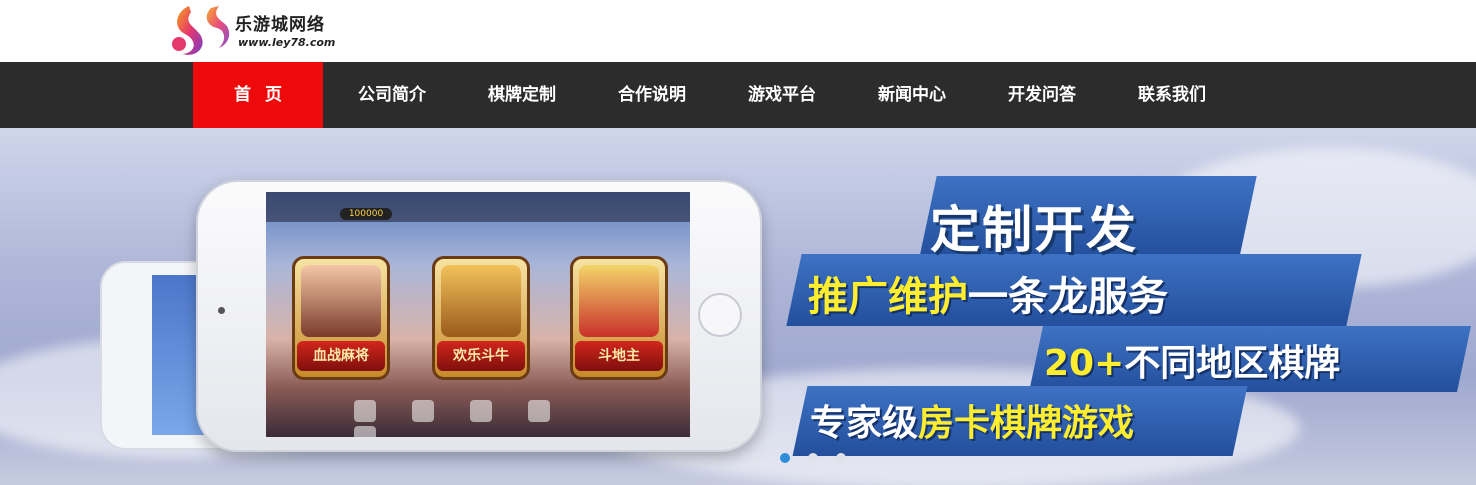  What do you see at coordinates (738, 31) in the screenshot?
I see `site-header: 乐游城网络 www.ley78.com` at bounding box center [738, 31].